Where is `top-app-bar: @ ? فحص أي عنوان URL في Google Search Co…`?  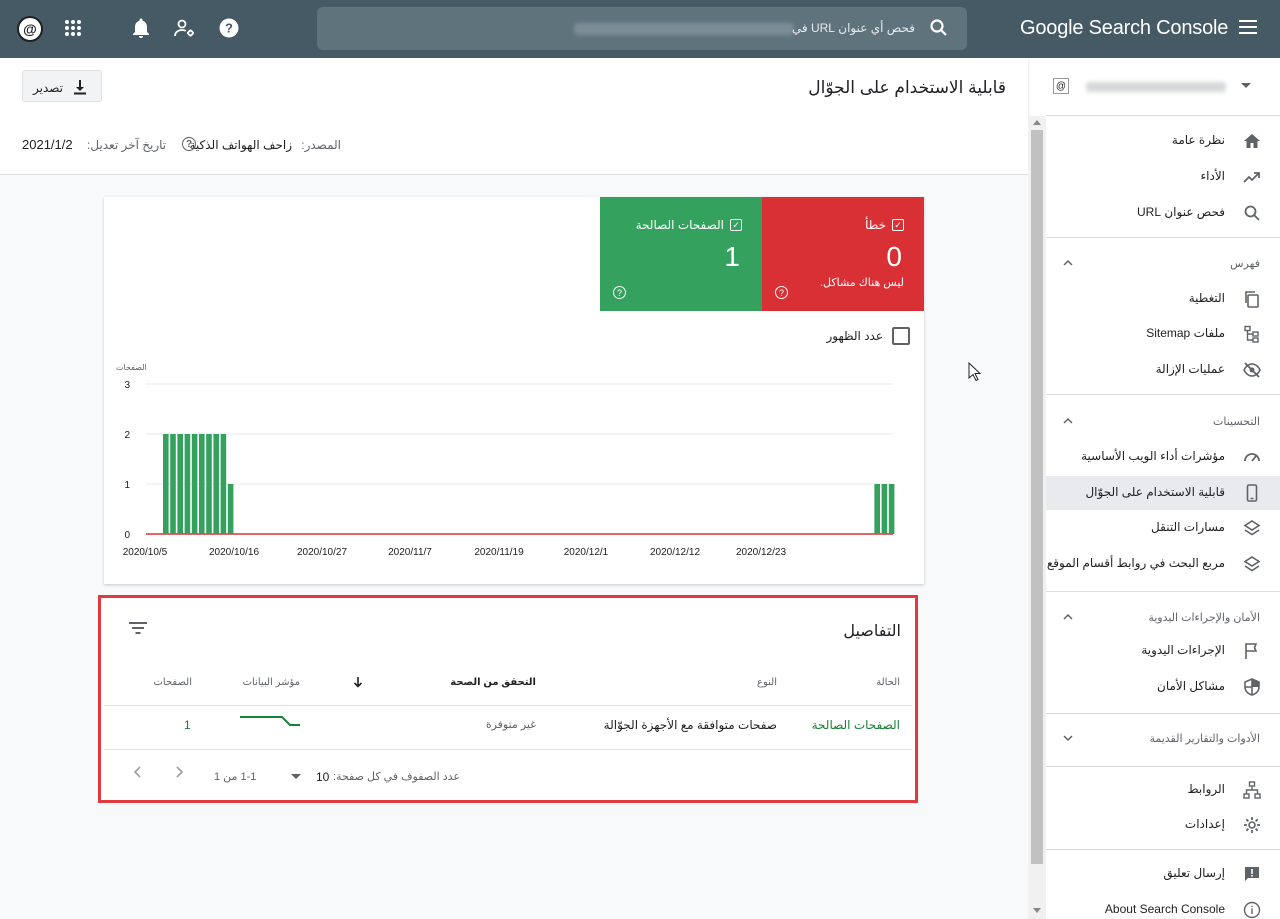
top-app-bar: @ ? فحص أي عنوان URL في Google Search Co… is located at coordinates (640, 29).